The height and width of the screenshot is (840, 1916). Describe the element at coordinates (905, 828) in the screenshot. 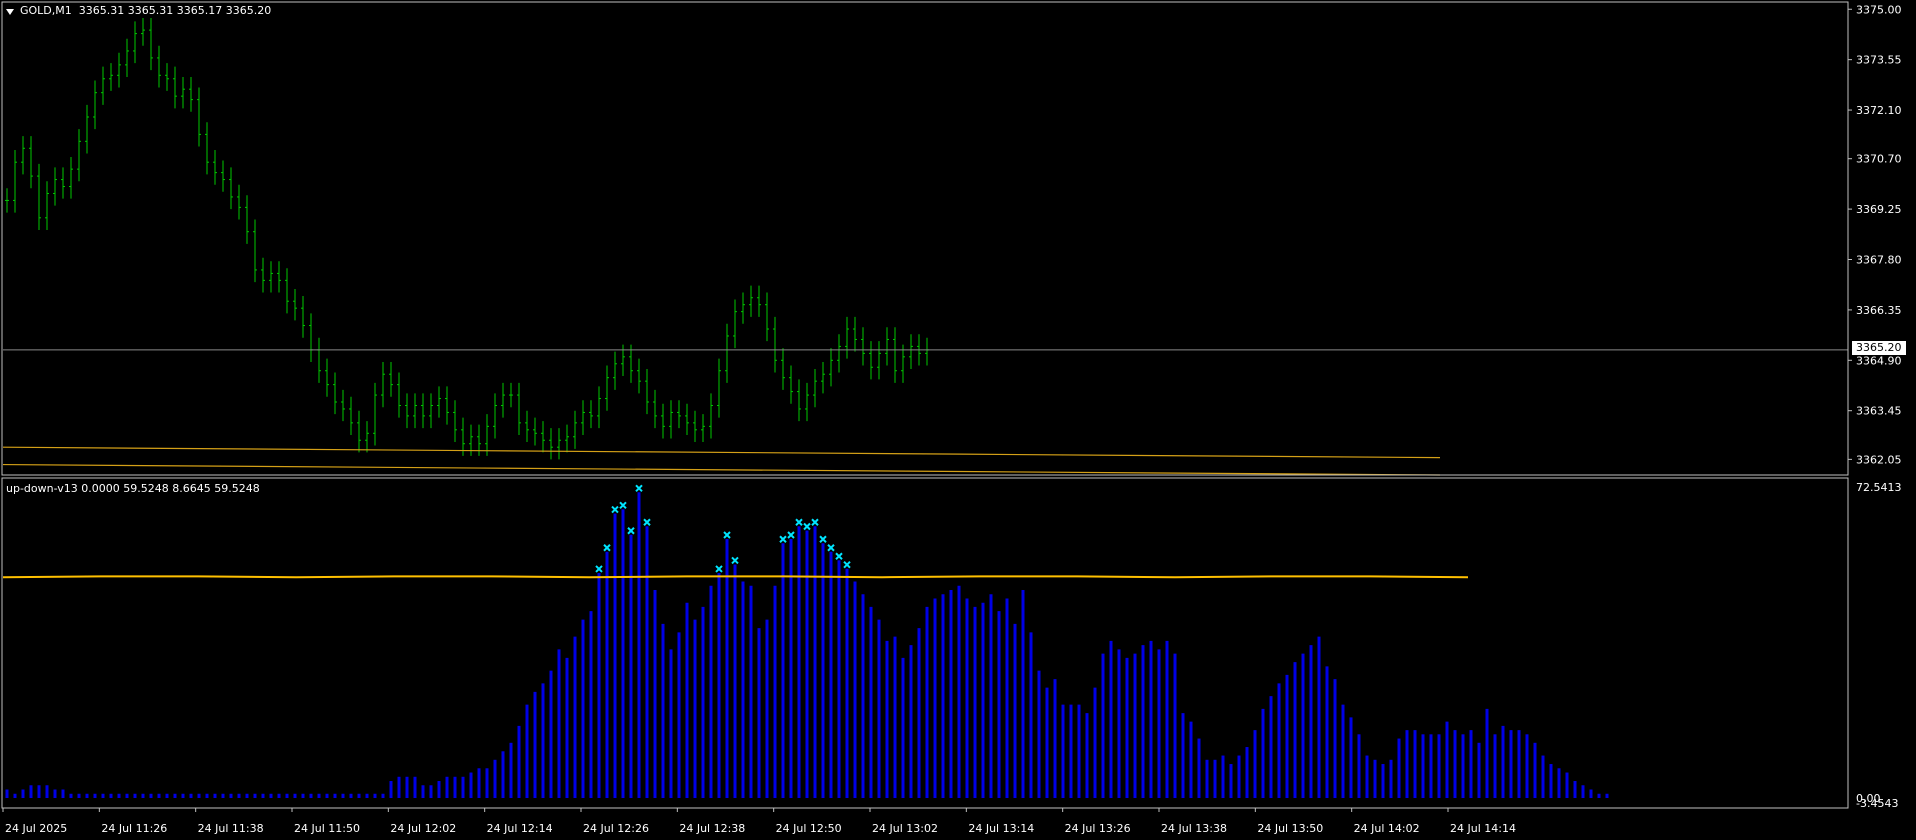

I see `time-label: 24 Jul 13:02` at that location.